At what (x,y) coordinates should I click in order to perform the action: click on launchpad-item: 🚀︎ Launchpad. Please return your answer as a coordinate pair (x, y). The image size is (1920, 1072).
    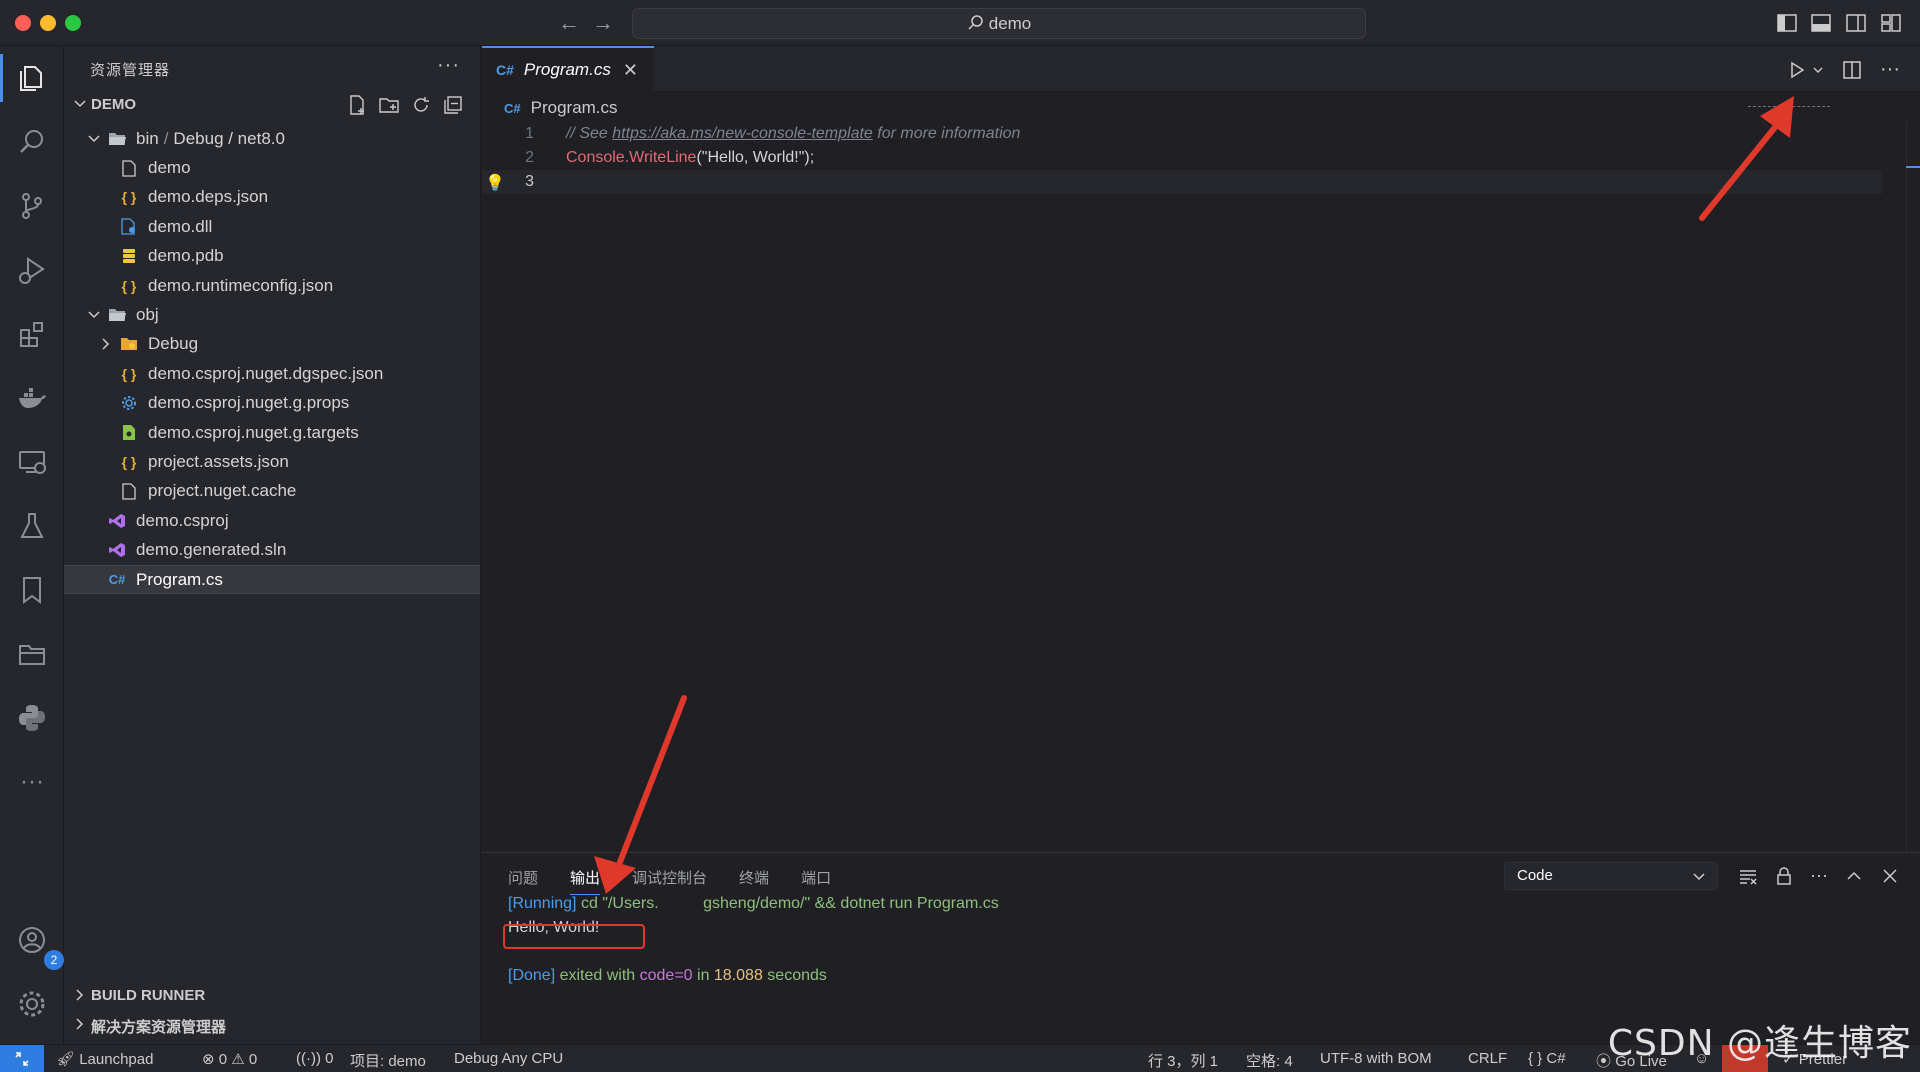
    Looking at the image, I should click on (104, 1059).